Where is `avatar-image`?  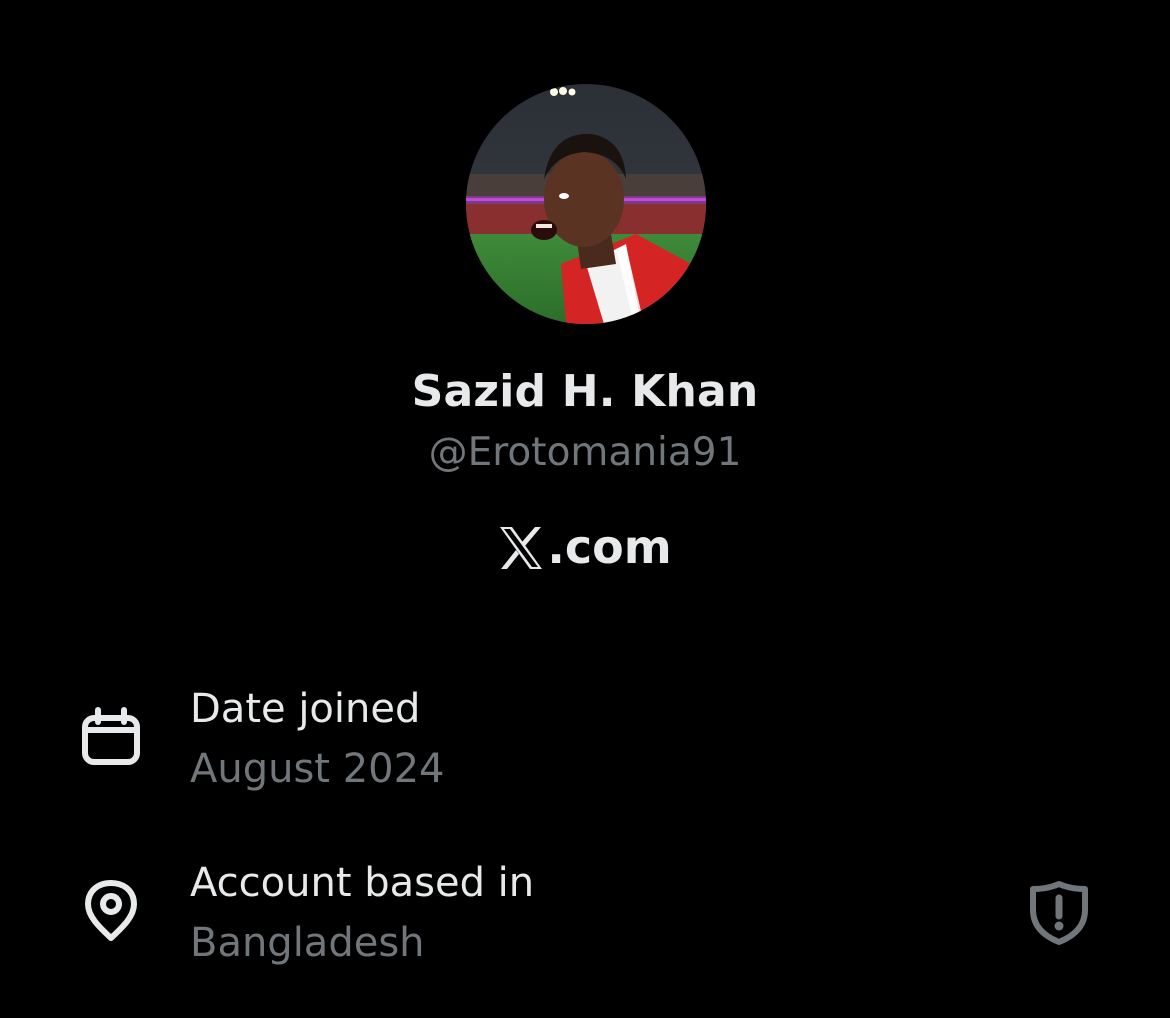
avatar-image is located at coordinates (586, 204).